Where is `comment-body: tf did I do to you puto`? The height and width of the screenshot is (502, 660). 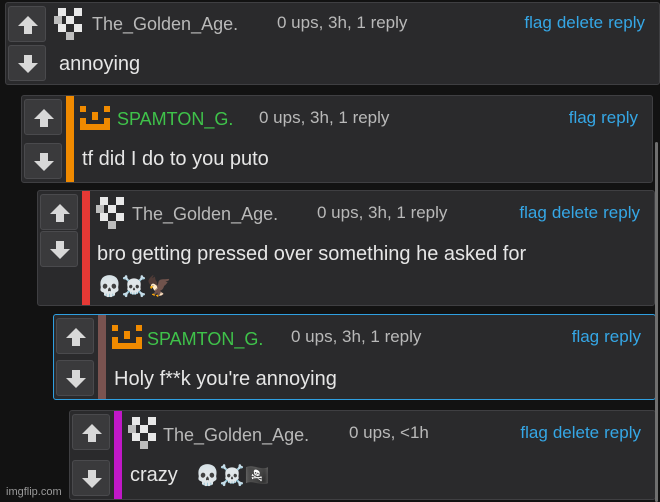 comment-body: tf did I do to you puto is located at coordinates (175, 159).